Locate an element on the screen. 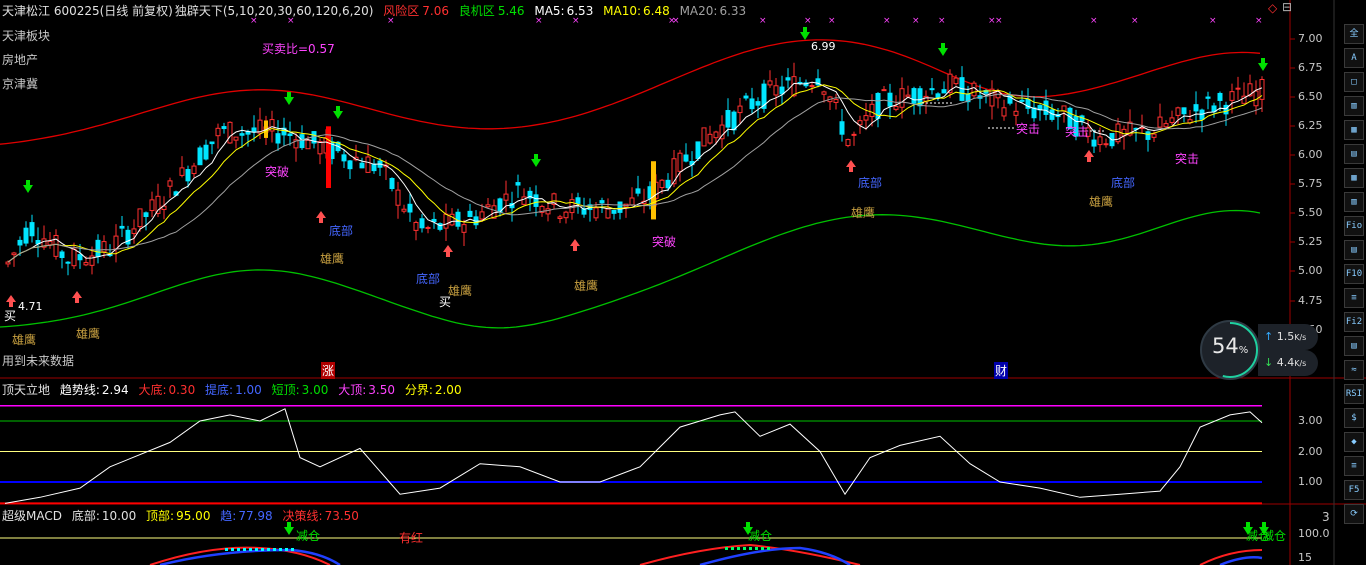 This screenshot has width=1366, height=565. toolbar-button: F5 is located at coordinates (1354, 490).